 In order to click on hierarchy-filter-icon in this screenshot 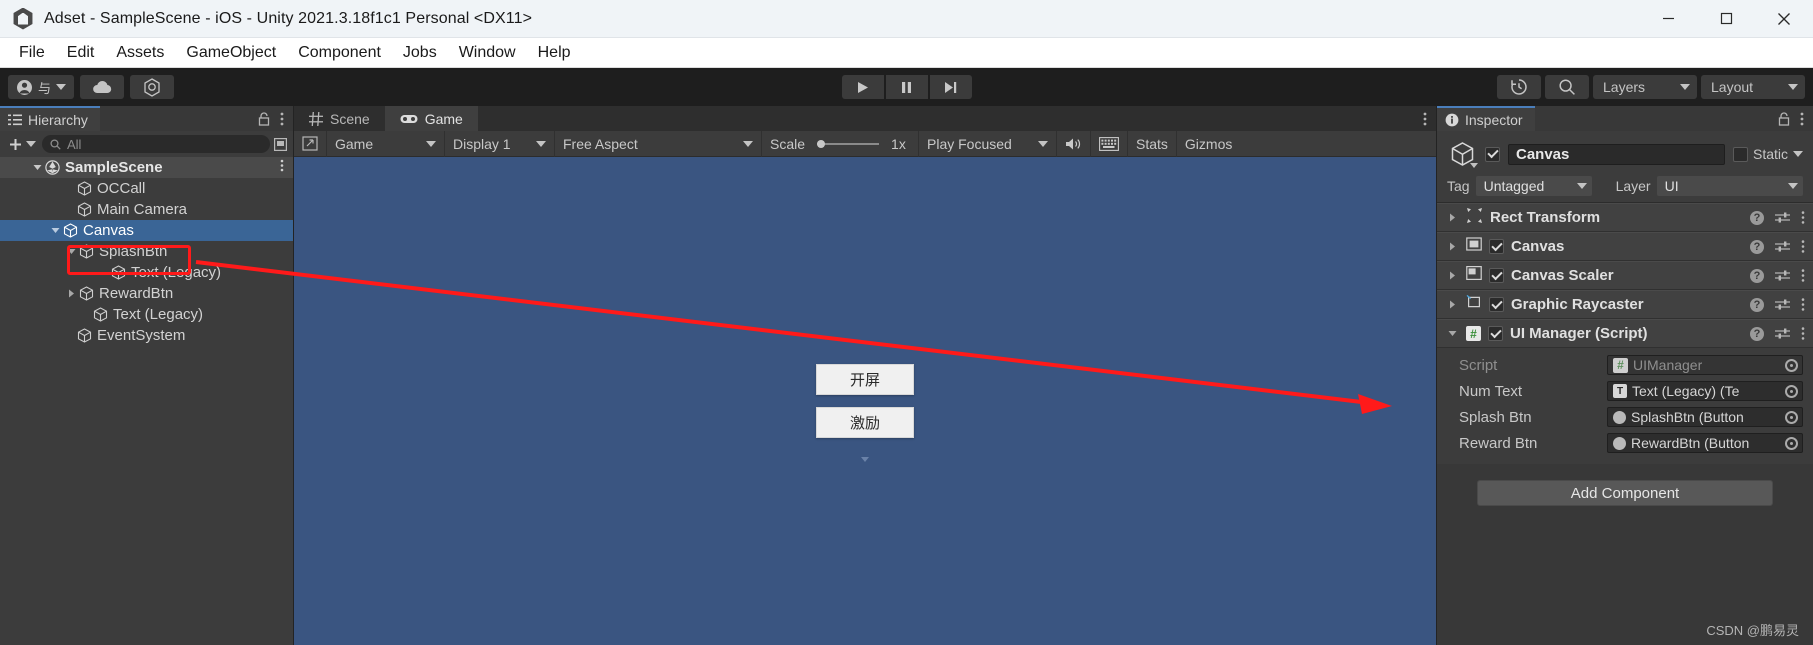, I will do `click(280, 144)`.